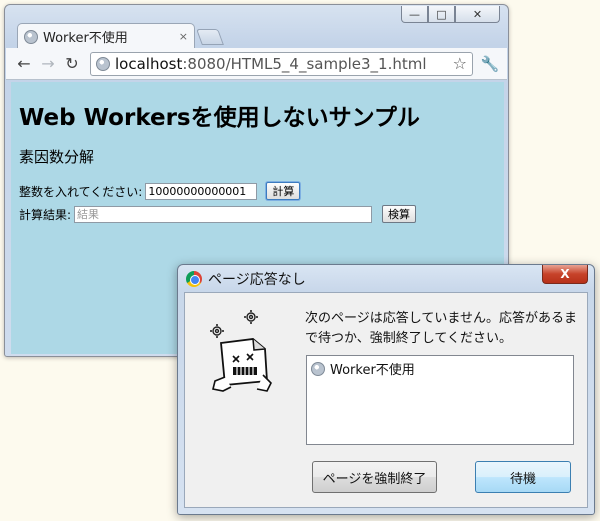 Image resolution: width=600 pixels, height=521 pixels. What do you see at coordinates (149, 63) in the screenshot?
I see `url-host: localhost` at bounding box center [149, 63].